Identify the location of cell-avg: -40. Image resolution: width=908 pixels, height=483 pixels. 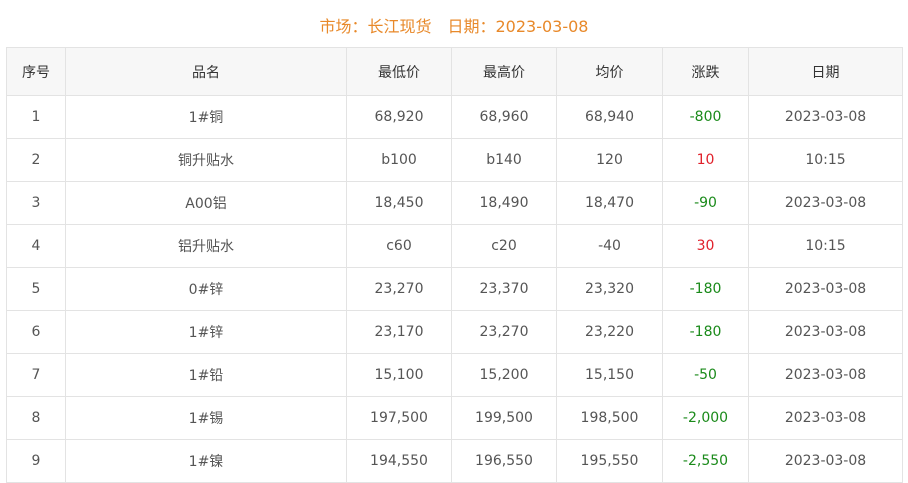
(609, 246).